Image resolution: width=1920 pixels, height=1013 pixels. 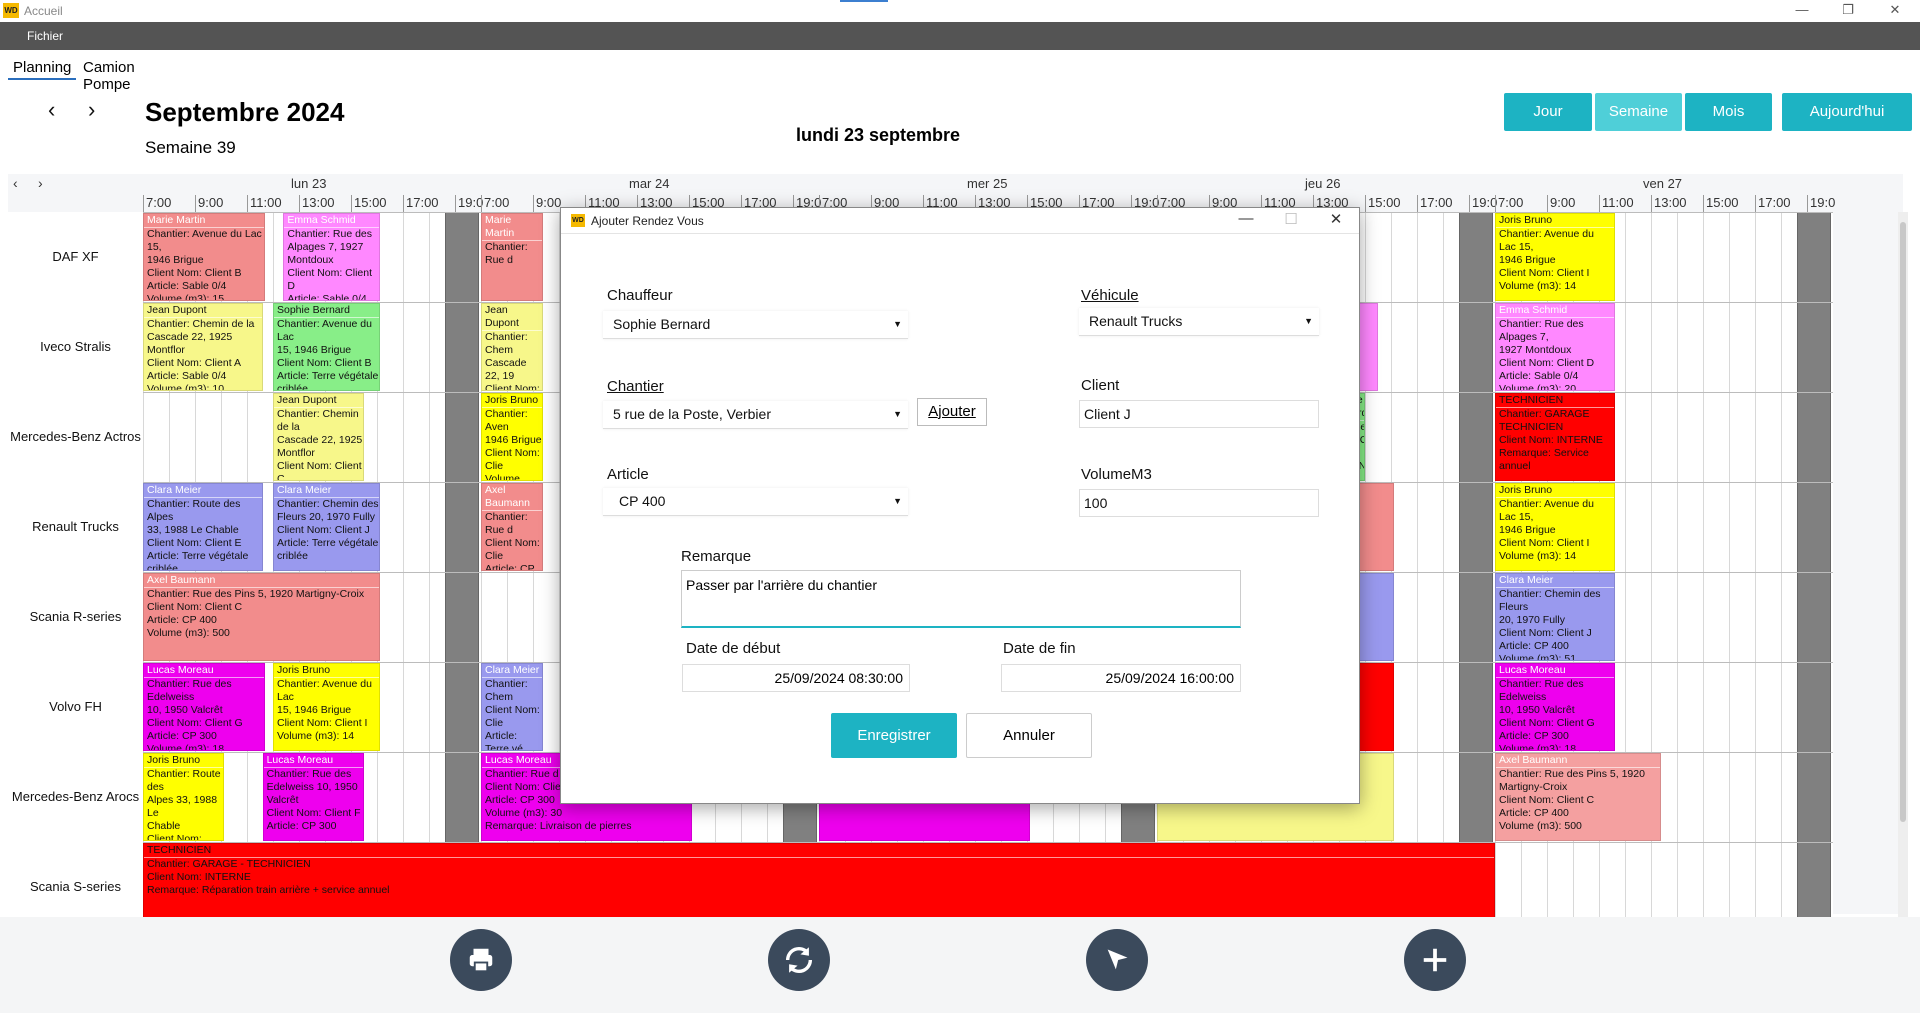 I want to click on appointment-detail: Chantier: Chemin des Fleurs, so click(x=1550, y=600).